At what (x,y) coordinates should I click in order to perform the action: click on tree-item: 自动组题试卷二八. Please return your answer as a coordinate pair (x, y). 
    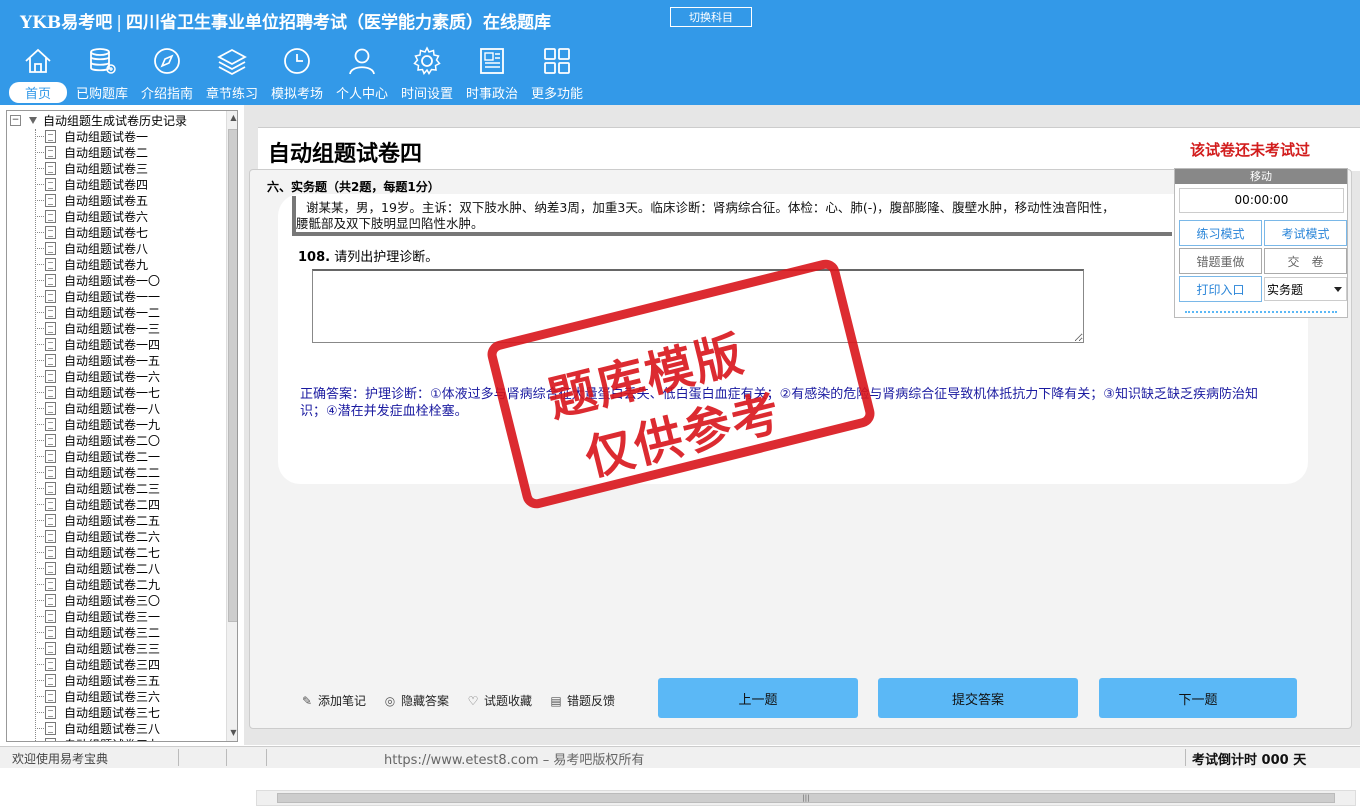
    Looking at the image, I should click on (83, 568).